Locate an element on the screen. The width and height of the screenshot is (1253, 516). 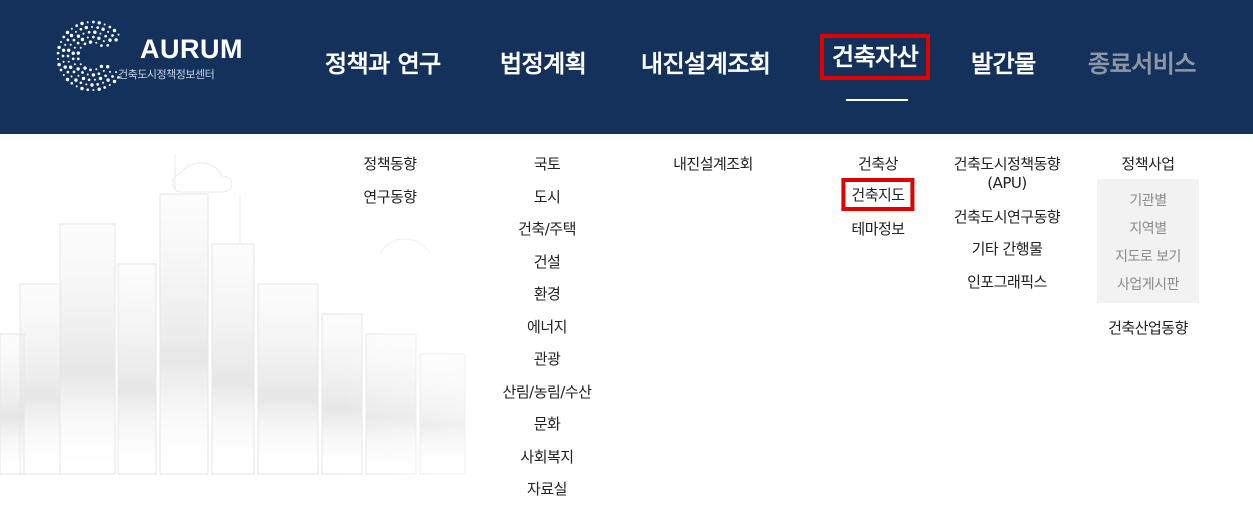
menu-energy: 에너지 is located at coordinates (547, 326).